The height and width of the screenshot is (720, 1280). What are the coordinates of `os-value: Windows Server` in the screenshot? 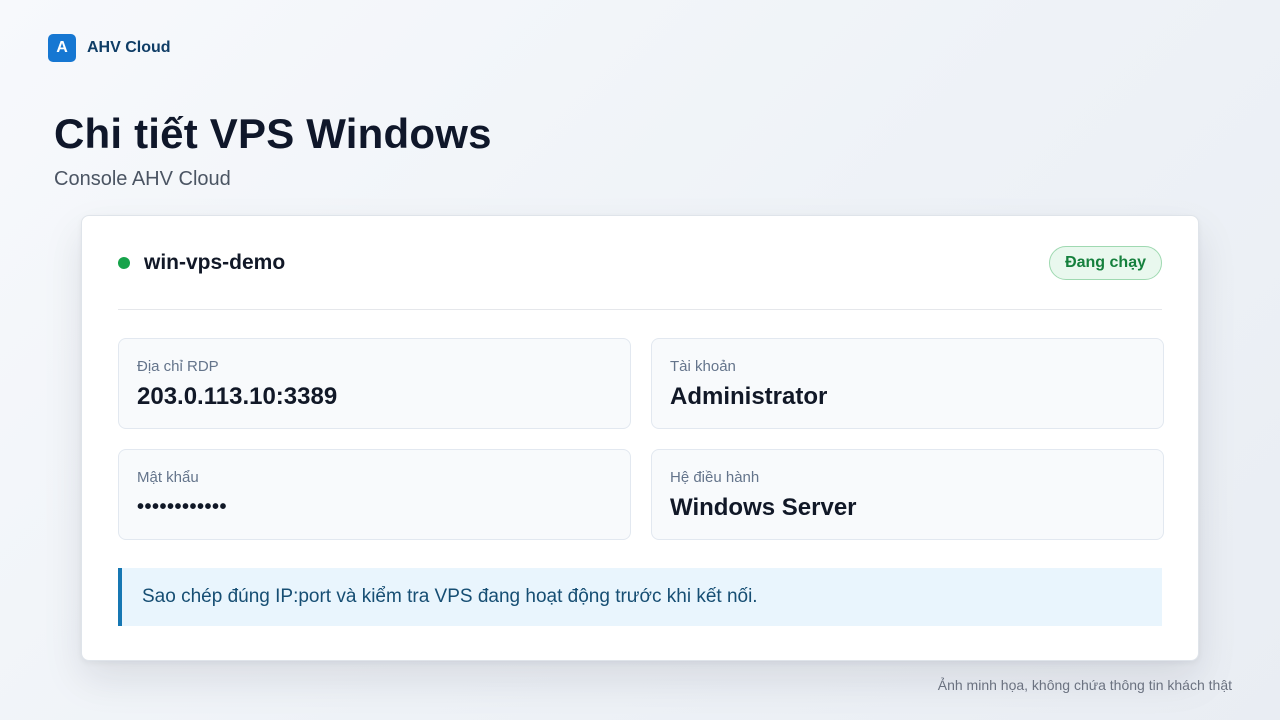 It's located at (763, 507).